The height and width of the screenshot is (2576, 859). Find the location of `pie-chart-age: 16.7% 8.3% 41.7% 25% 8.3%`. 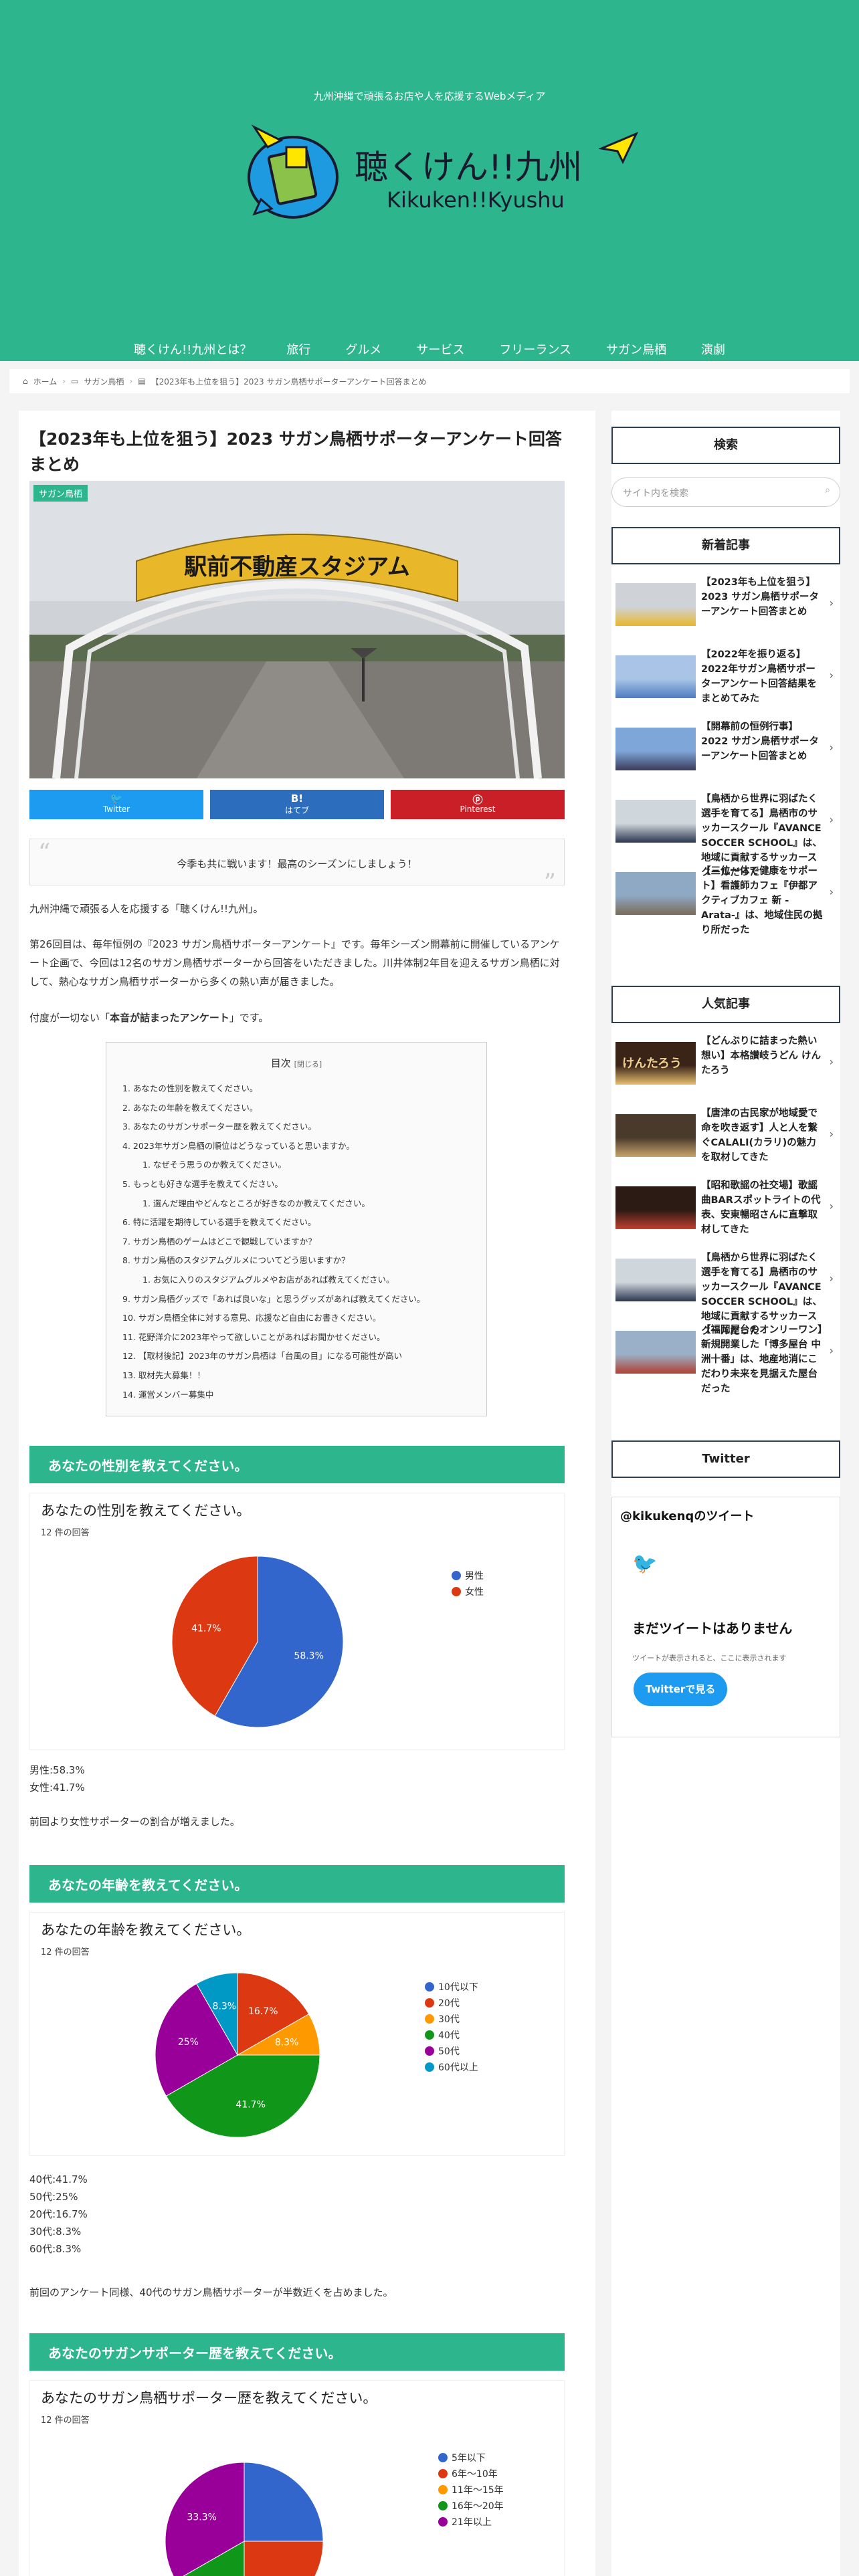

pie-chart-age: 16.7% 8.3% 41.7% 25% 8.3% is located at coordinates (237, 2055).